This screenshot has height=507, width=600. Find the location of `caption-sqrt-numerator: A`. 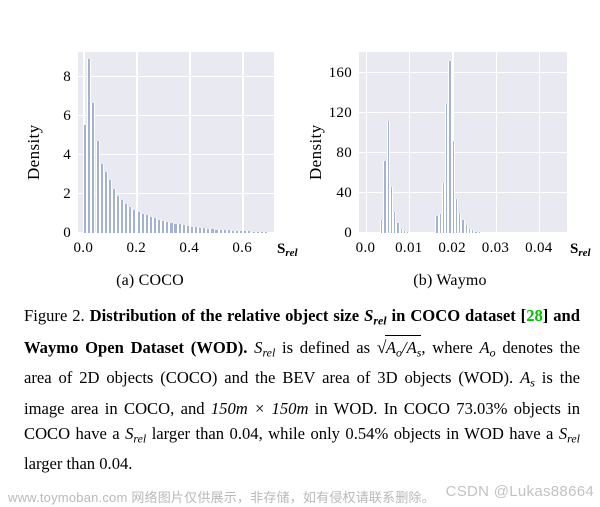

caption-sqrt-numerator: A is located at coordinates (390, 347).